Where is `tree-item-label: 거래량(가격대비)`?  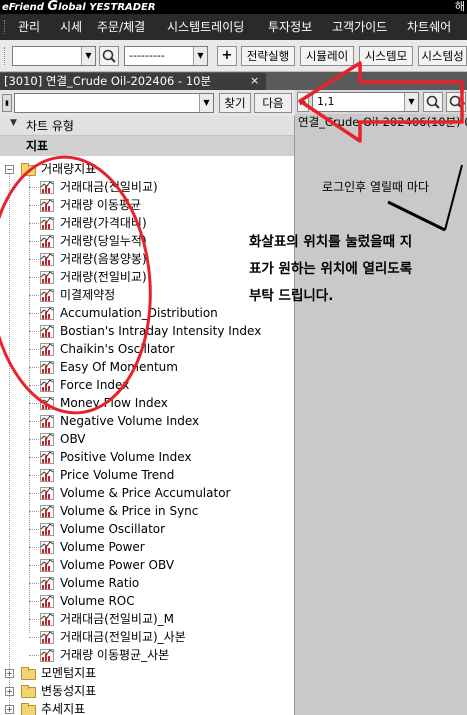
tree-item-label: 거래량(가격대비) is located at coordinates (103, 223).